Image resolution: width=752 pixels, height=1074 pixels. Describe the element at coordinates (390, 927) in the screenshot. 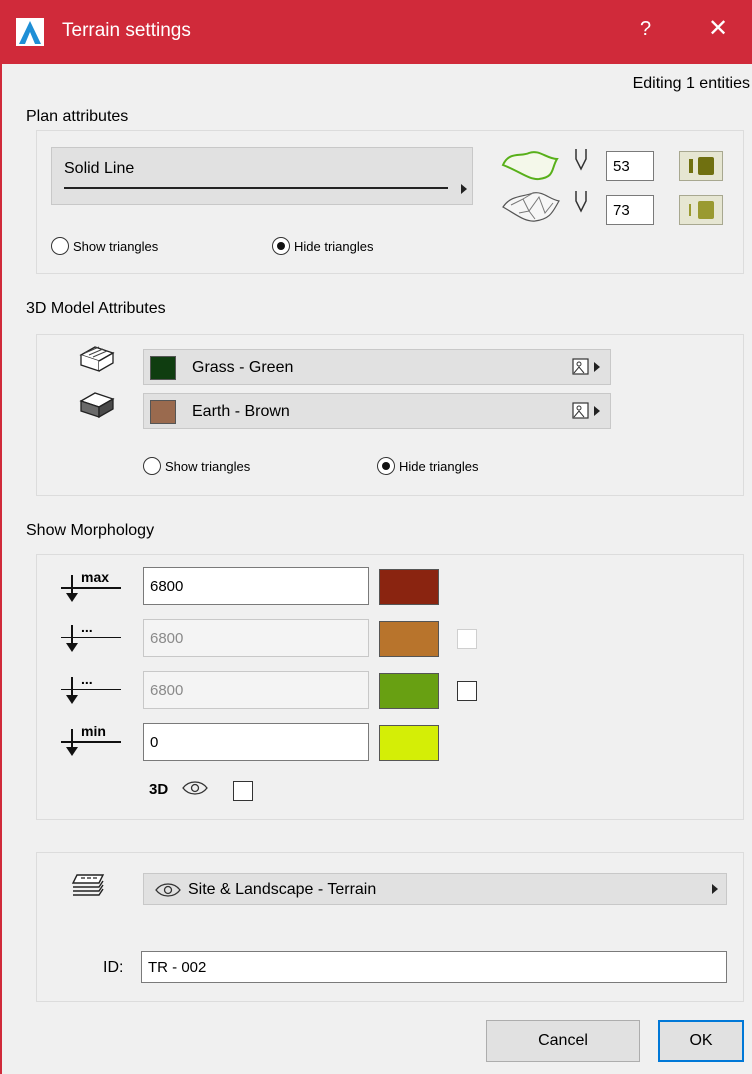

I see `layer-panel: Site & Landscape - Terrain ID: TR - 002` at that location.